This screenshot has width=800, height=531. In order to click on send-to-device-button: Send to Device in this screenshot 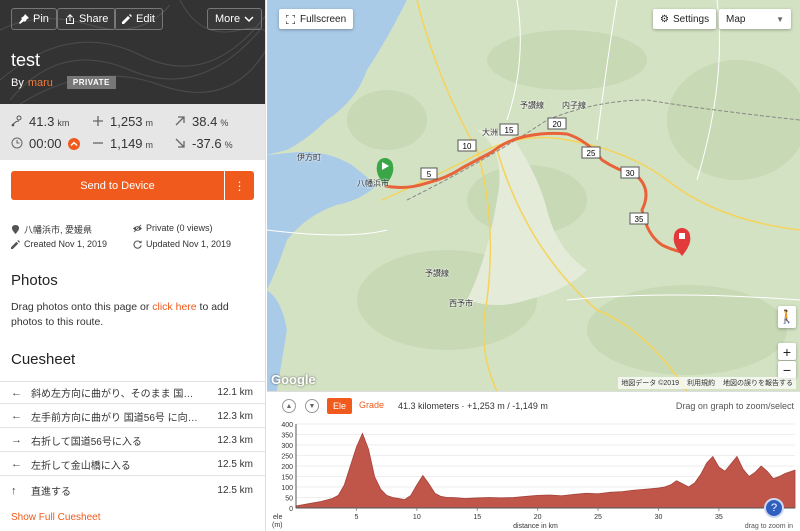, I will do `click(117, 185)`.